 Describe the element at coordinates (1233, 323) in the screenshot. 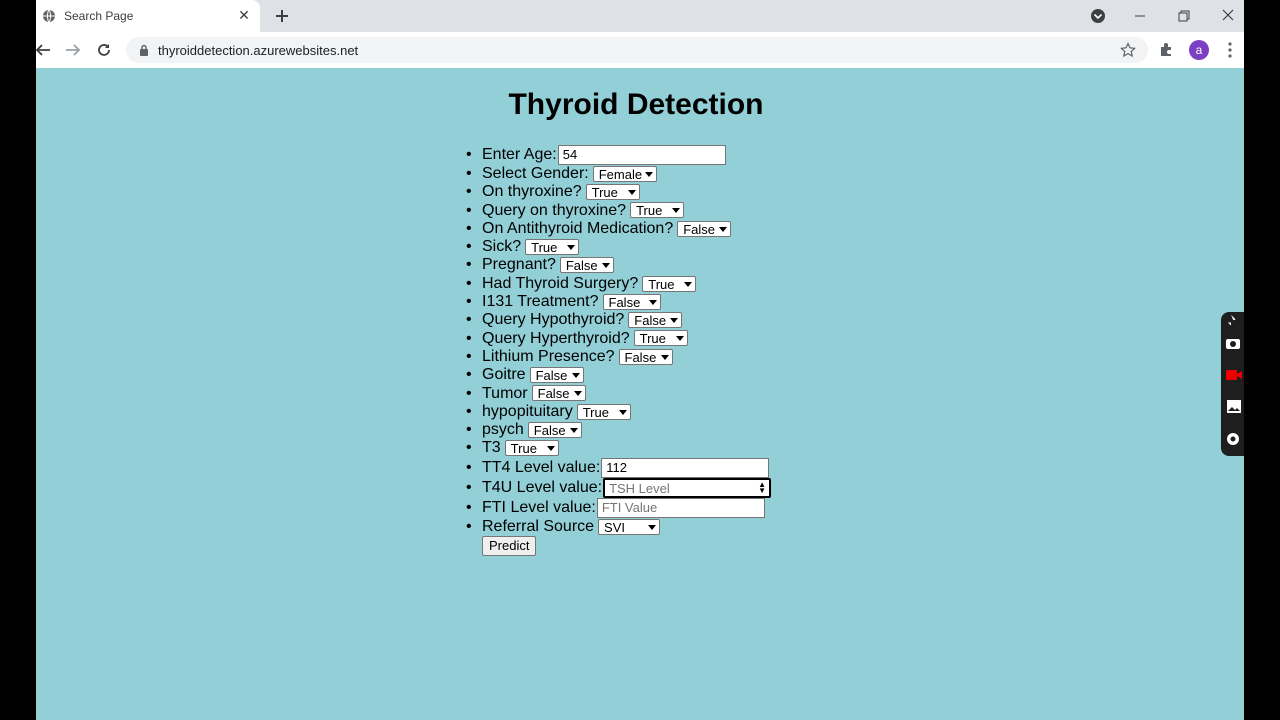

I see `pin-icon` at that location.